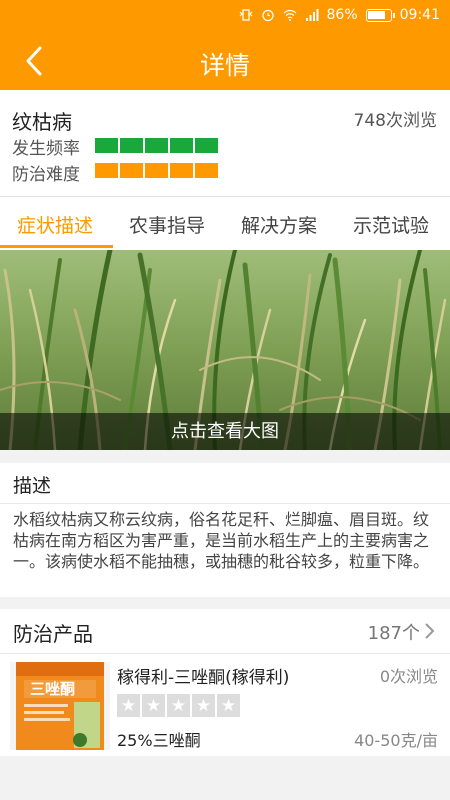 The image size is (450, 800). I want to click on difficulty-bar, so click(156, 170).